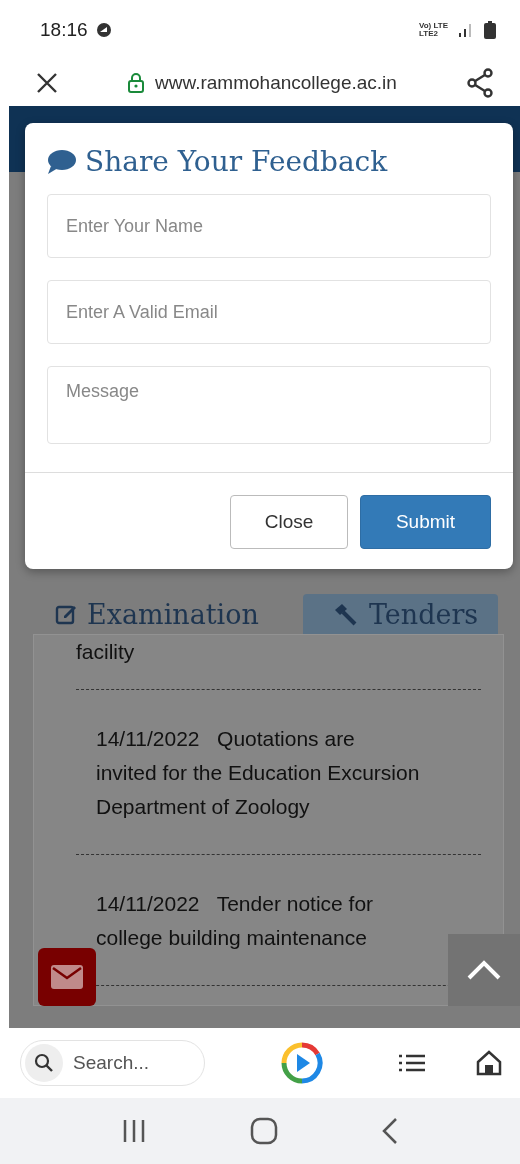 The height and width of the screenshot is (1164, 520). Describe the element at coordinates (480, 83) in the screenshot. I see `share-icon` at that location.